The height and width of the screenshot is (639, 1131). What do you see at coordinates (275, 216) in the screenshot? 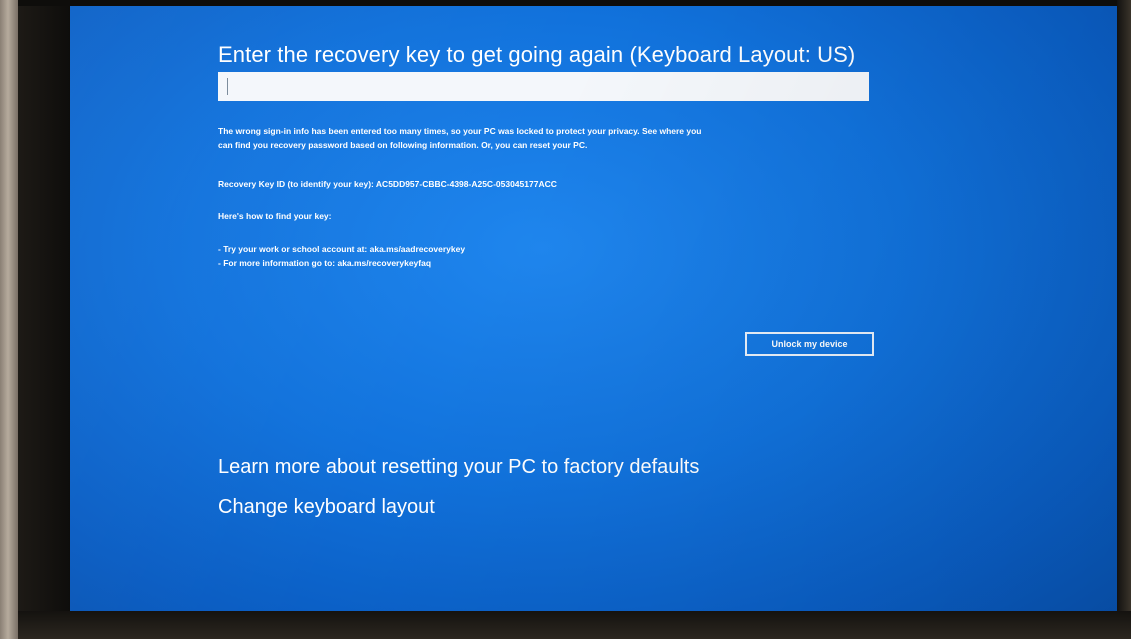
I see `how-to-heading: Here's how to find your key:` at bounding box center [275, 216].